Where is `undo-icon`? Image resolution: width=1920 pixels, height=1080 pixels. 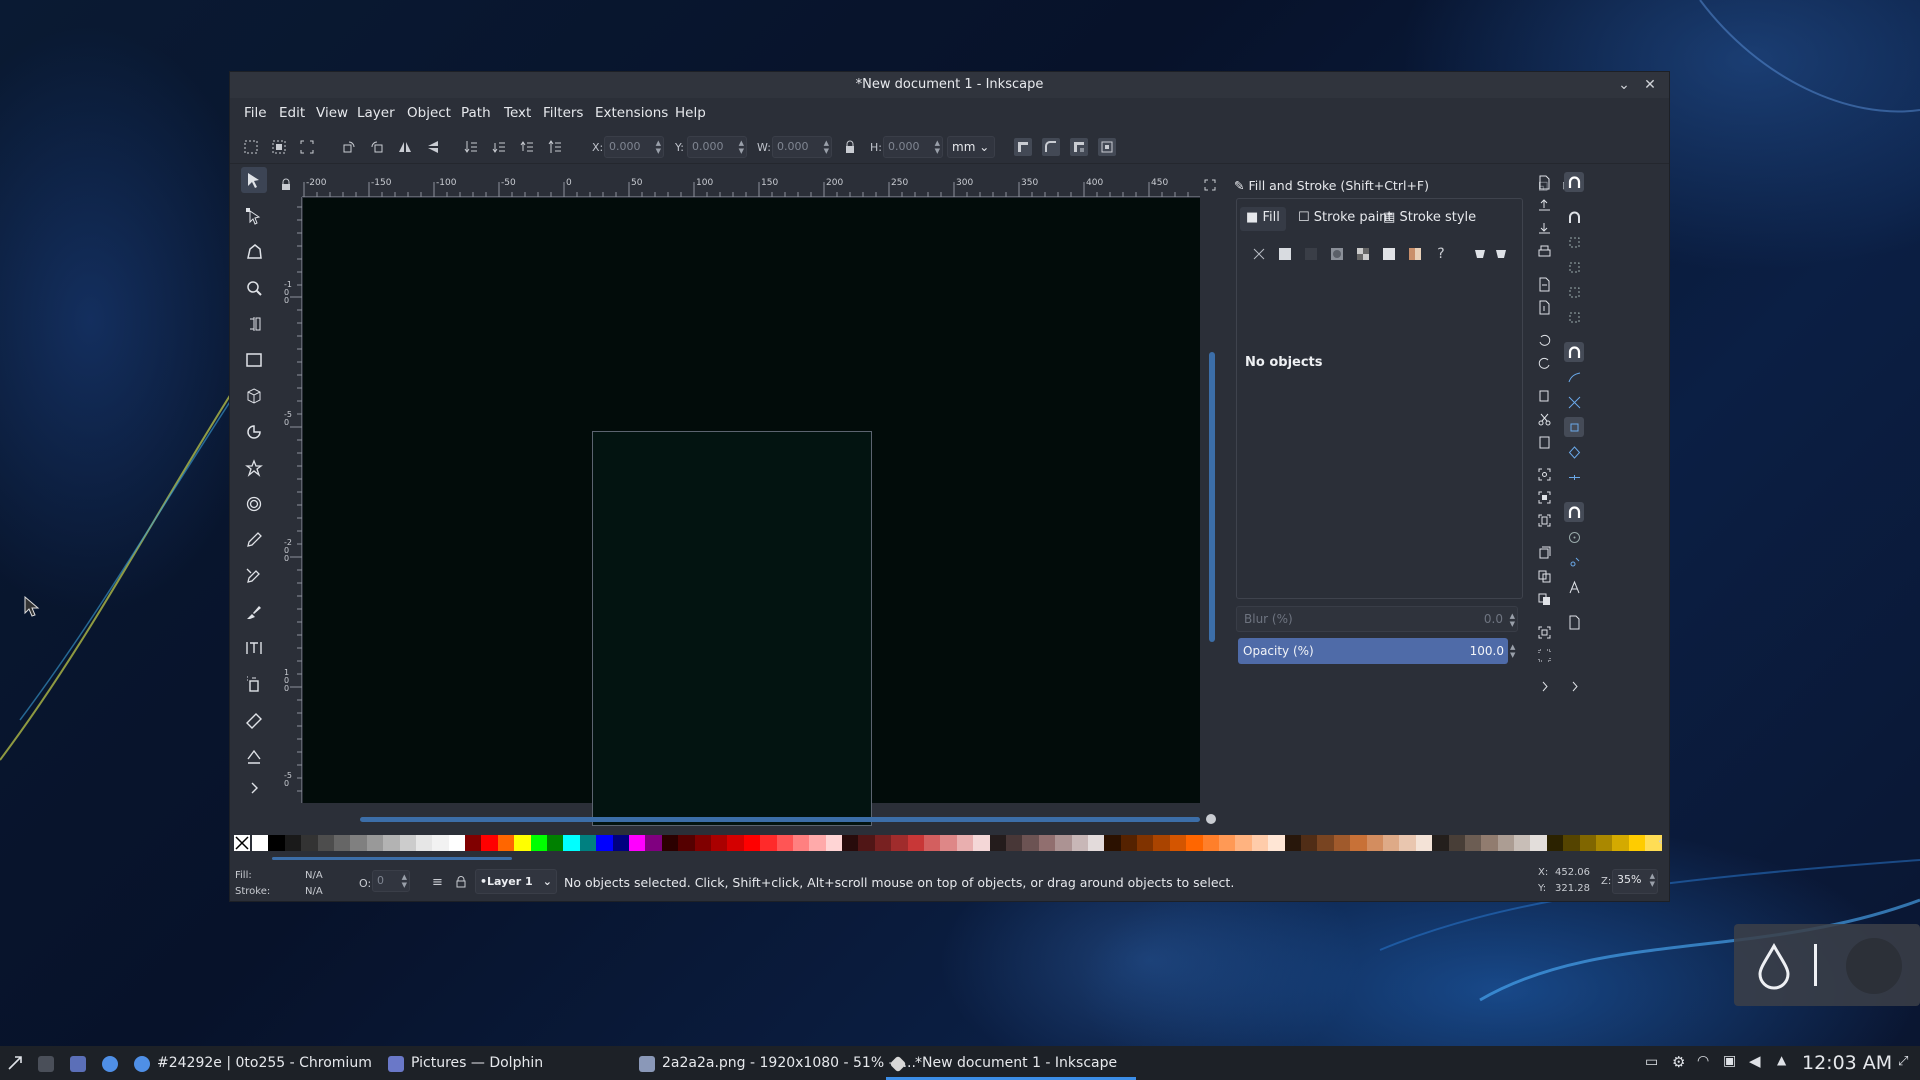
undo-icon is located at coordinates (1544, 340).